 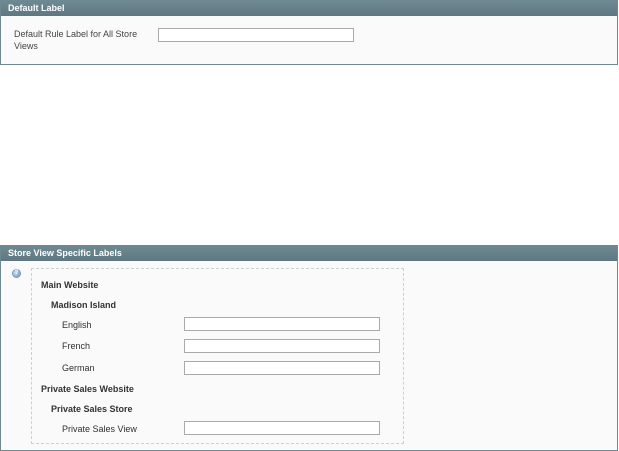 I want to click on store-view-input-french, so click(x=282, y=346).